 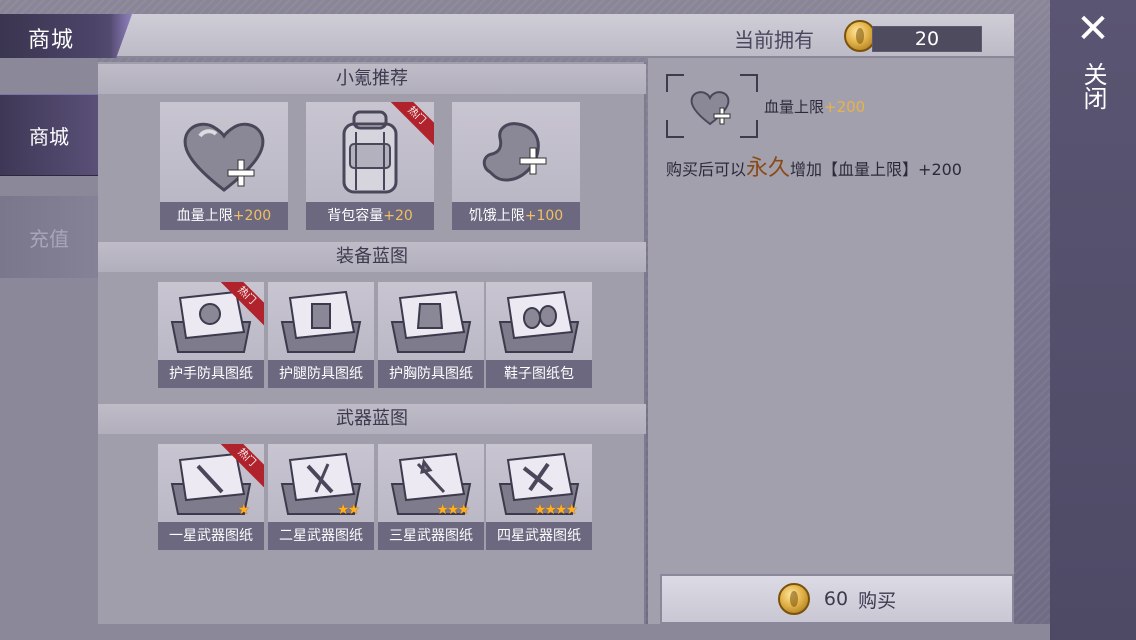 What do you see at coordinates (372, 79) in the screenshot?
I see `section-header-recommend: 小氪推荐` at bounding box center [372, 79].